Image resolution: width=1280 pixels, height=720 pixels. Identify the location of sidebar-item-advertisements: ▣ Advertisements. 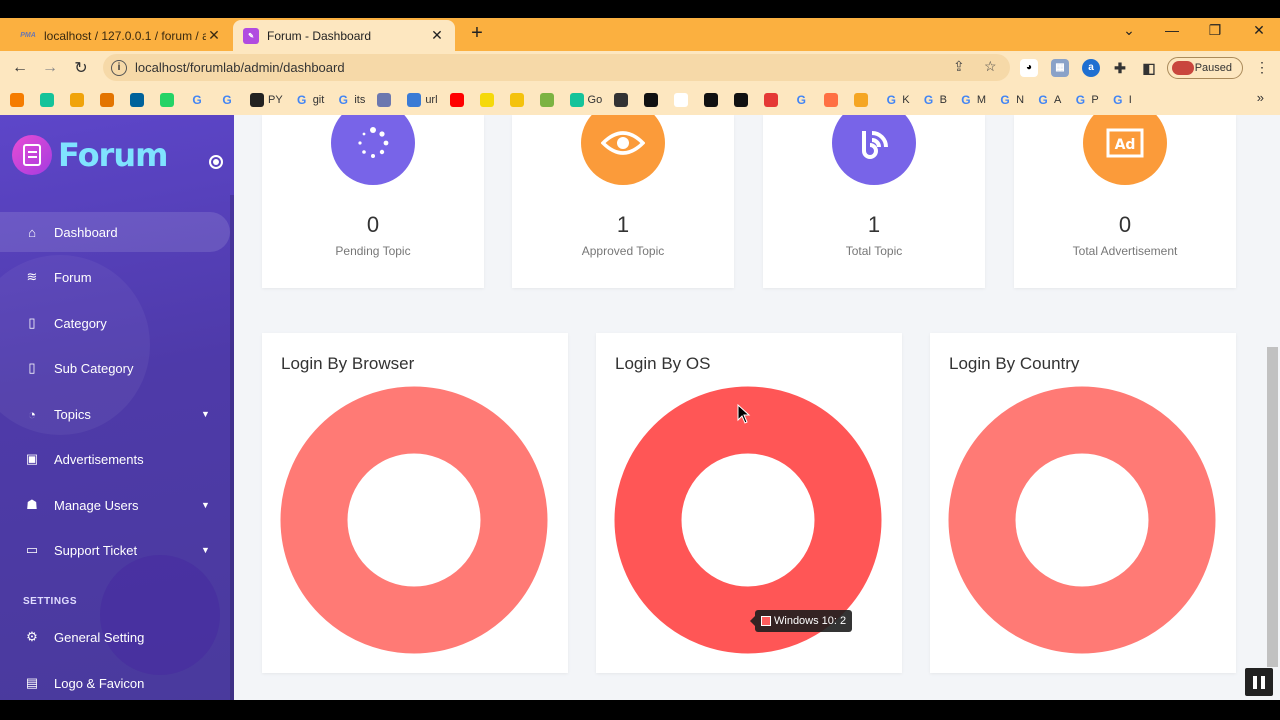
(115, 459).